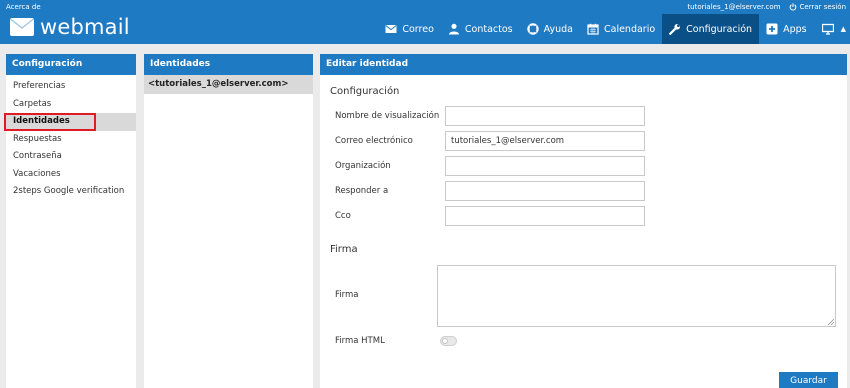 Image resolution: width=850 pixels, height=388 pixels. I want to click on save-button: Guardar, so click(808, 380).